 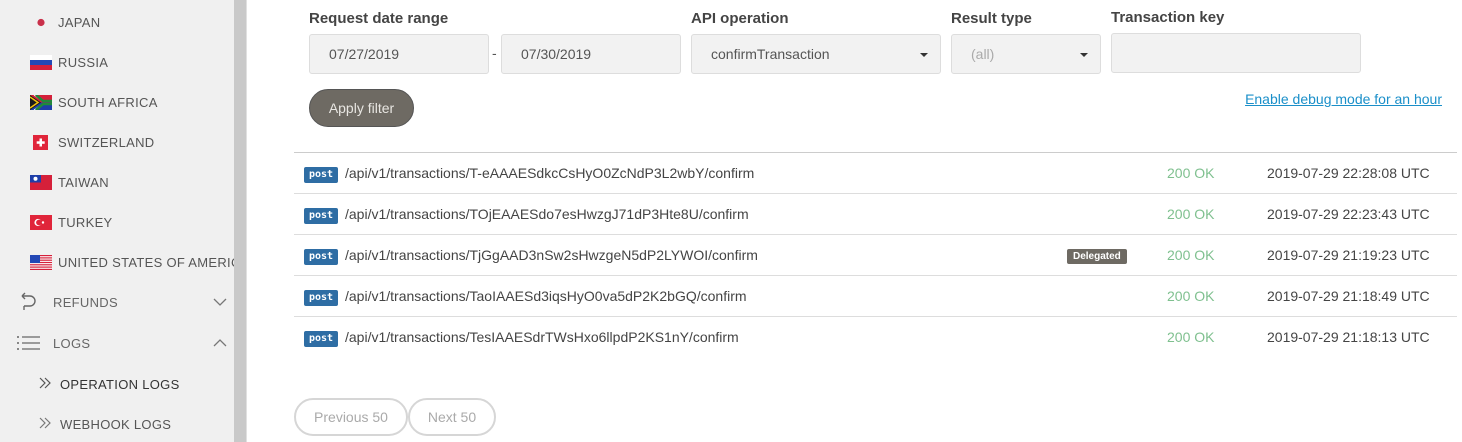 What do you see at coordinates (1348, 296) in the screenshot?
I see `log-time: 2019-07-29 21:18:49 UTC` at bounding box center [1348, 296].